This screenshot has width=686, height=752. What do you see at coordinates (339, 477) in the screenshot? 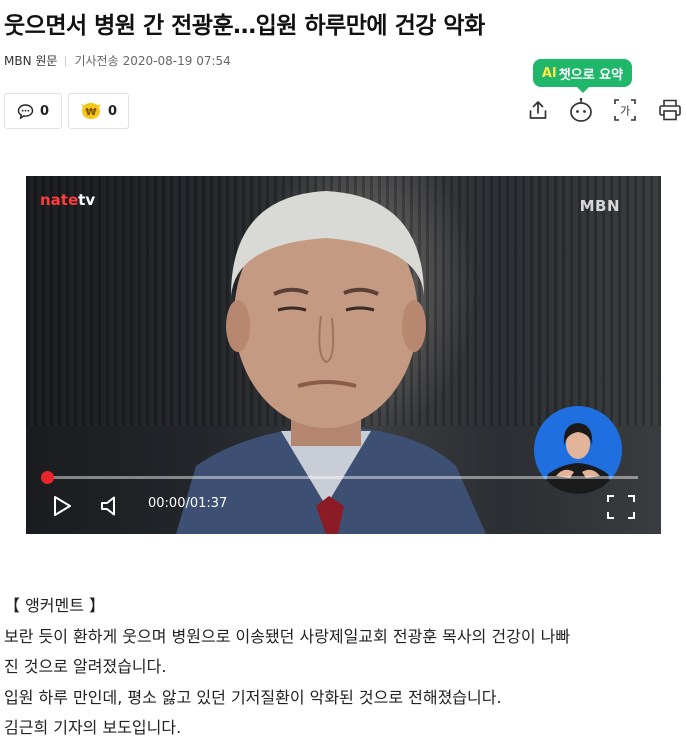
I see `progress-bar` at bounding box center [339, 477].